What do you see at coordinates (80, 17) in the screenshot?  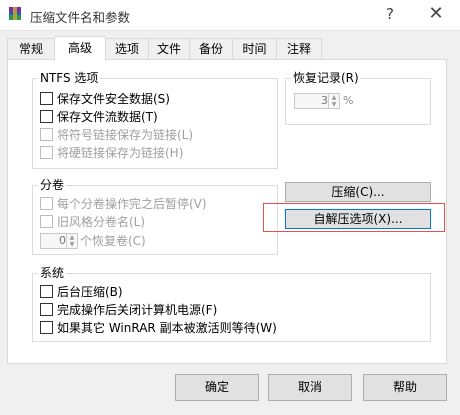 I see `window-title: 压缩文件名和参数` at bounding box center [80, 17].